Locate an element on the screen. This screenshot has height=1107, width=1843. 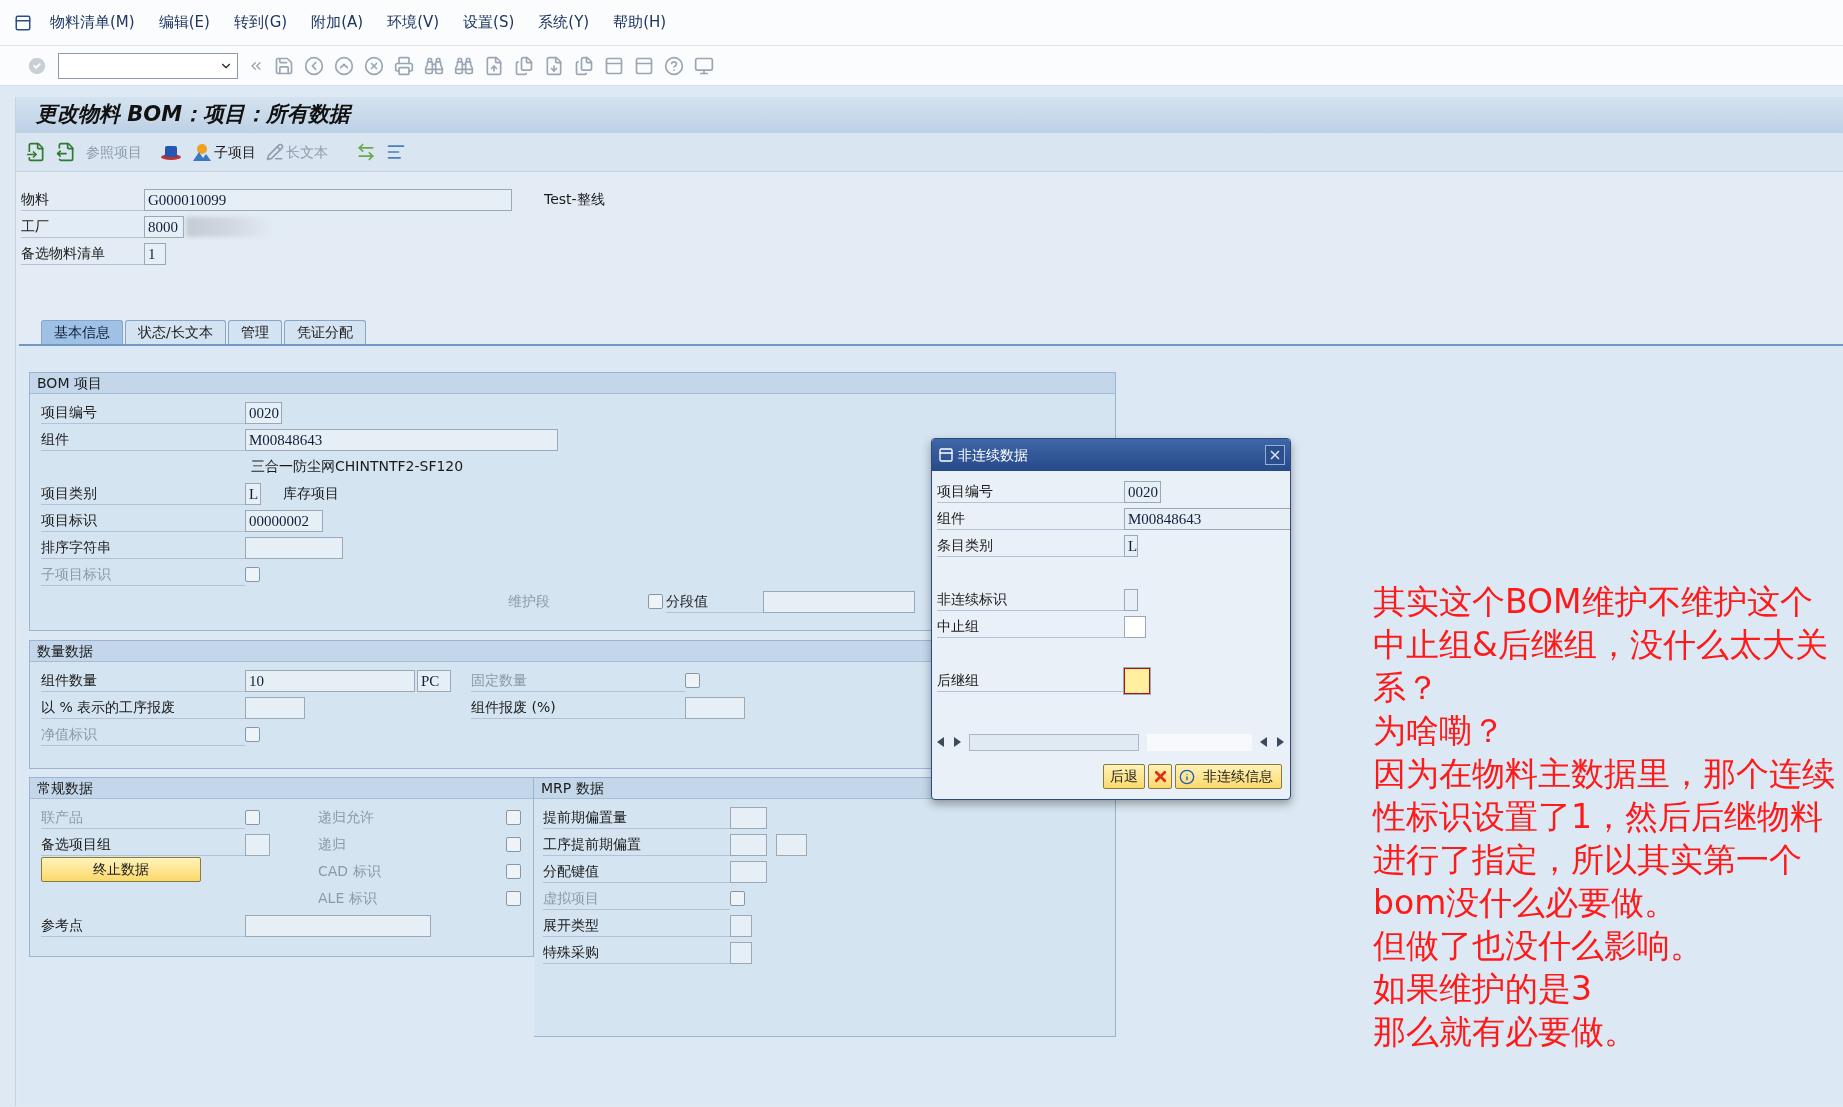
tab: 管理 is located at coordinates (254, 332).